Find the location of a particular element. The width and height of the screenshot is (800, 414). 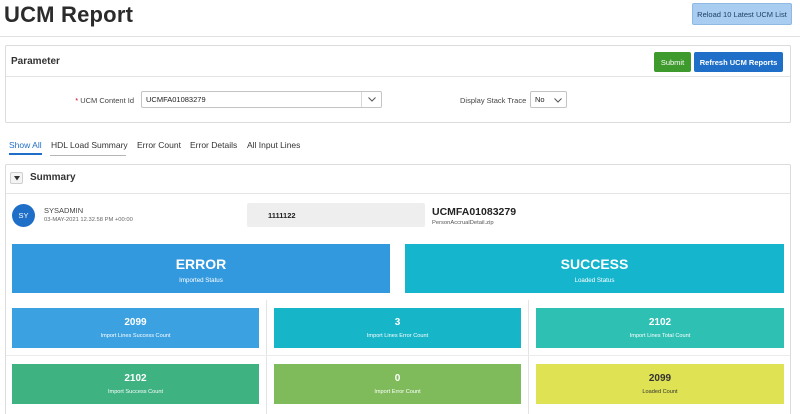

tile-label: Import Lines Error Count is located at coordinates (397, 336).